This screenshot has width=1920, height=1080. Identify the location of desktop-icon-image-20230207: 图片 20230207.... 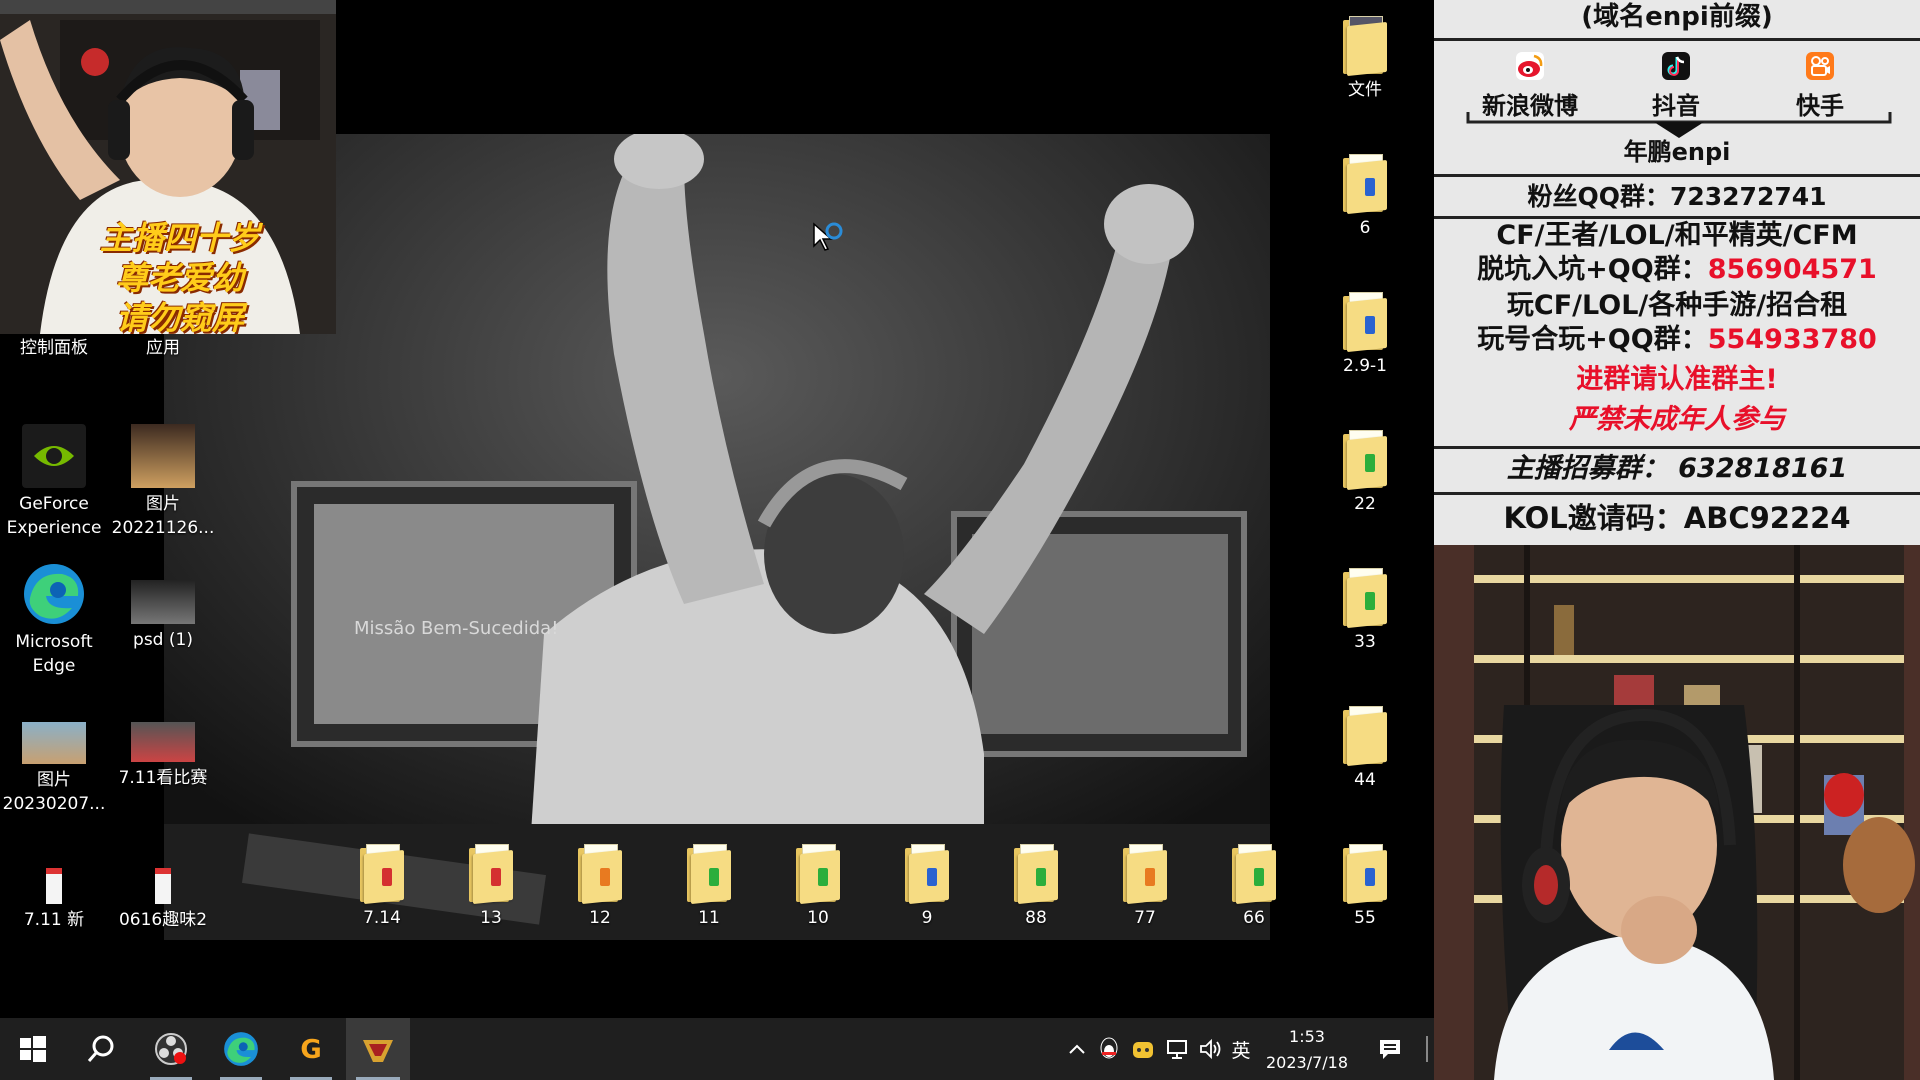
(54, 758).